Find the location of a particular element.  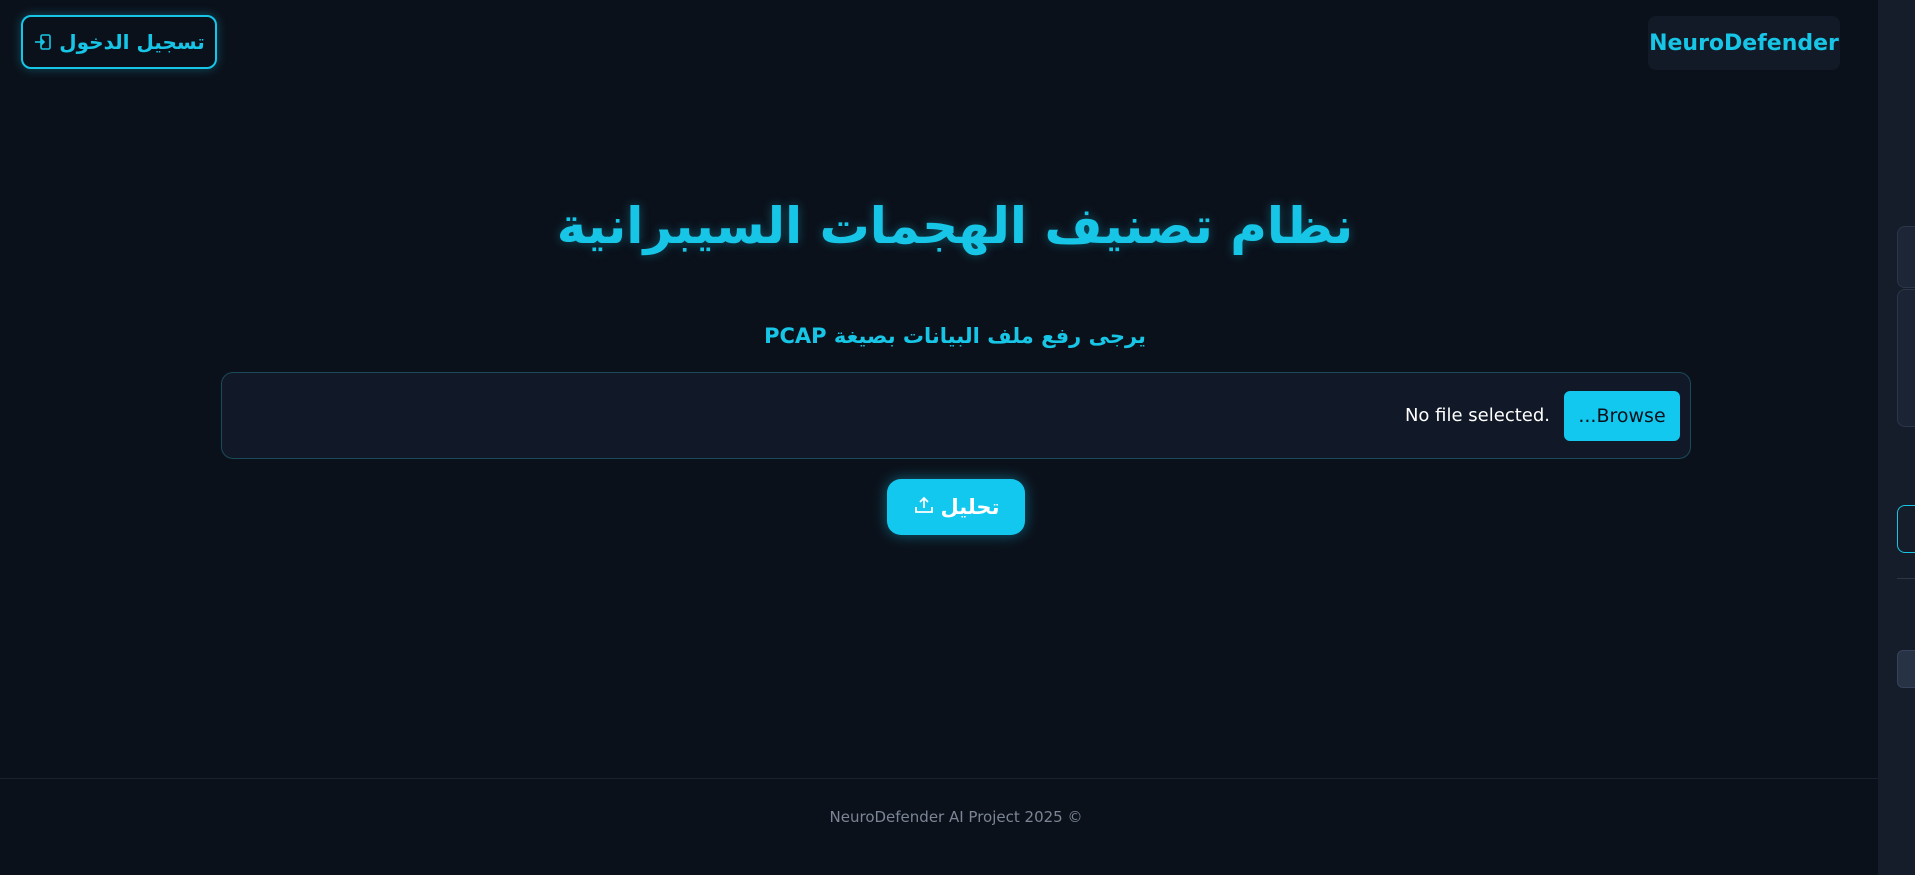

browse-button: ...Browse is located at coordinates (1622, 416).